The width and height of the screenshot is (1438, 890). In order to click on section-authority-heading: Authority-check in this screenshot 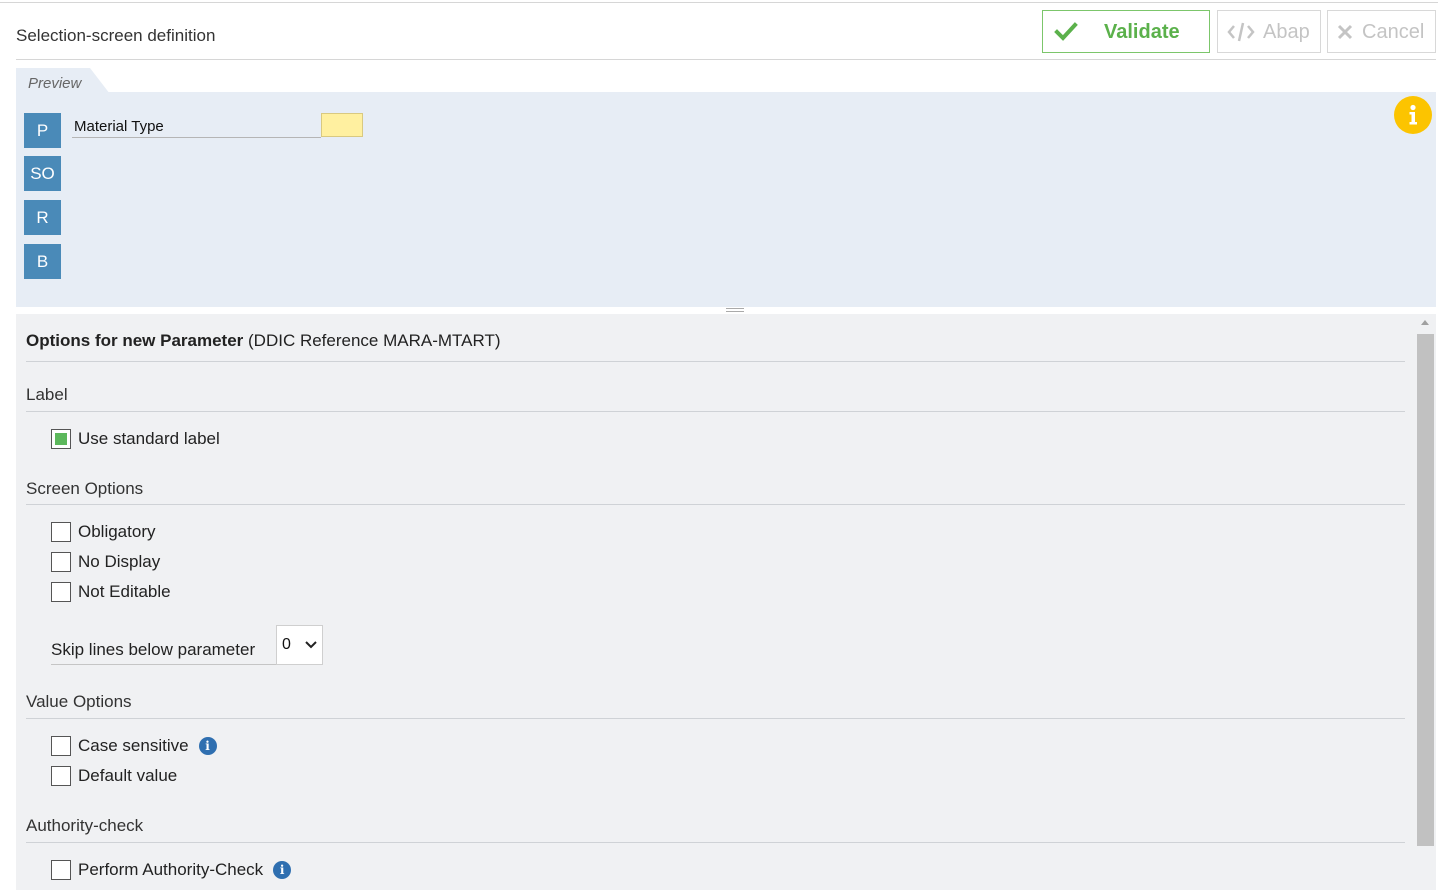, I will do `click(85, 825)`.